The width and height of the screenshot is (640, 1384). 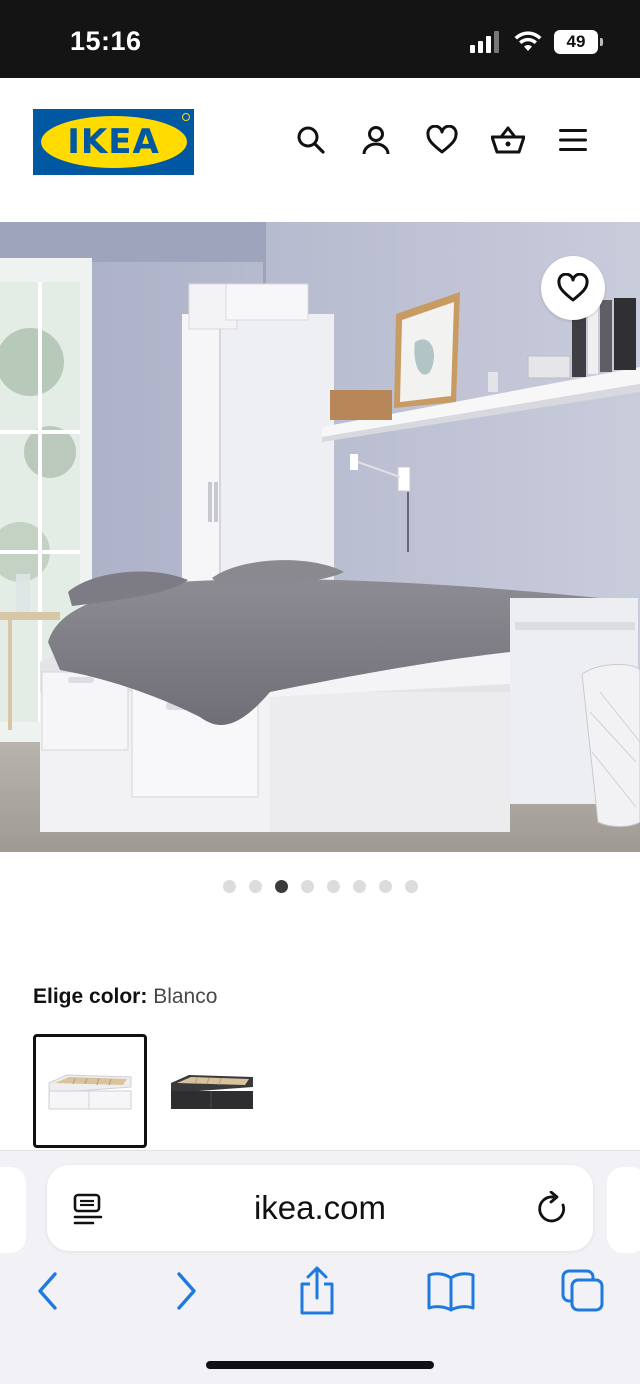 What do you see at coordinates (578, 42) in the screenshot?
I see `battery-indicator: 49` at bounding box center [578, 42].